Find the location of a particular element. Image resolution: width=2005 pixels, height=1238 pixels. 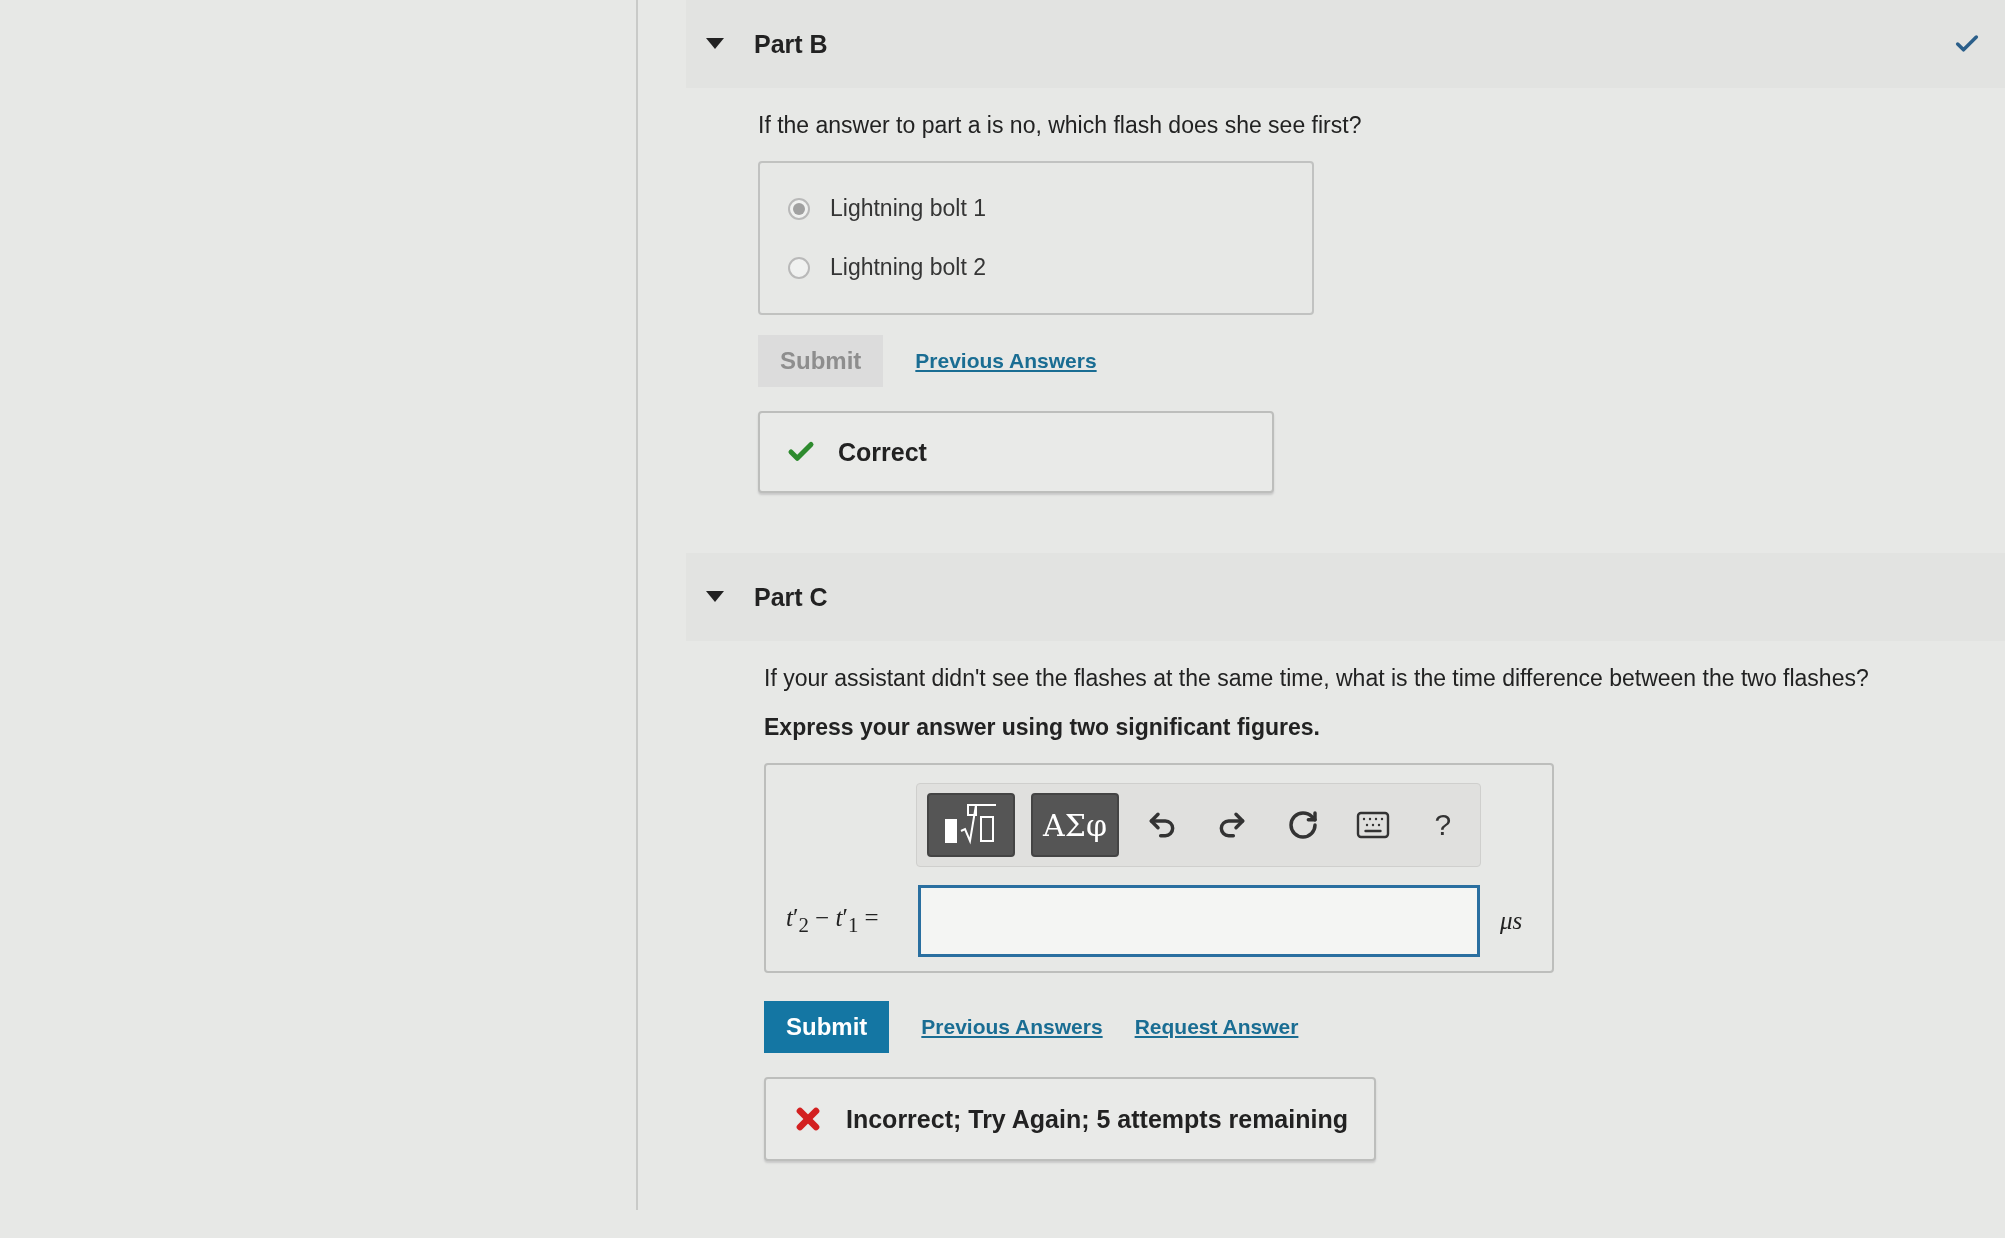

feedback-text: Incorrect; Try Again; 5 attempts remaining is located at coordinates (1097, 1119).